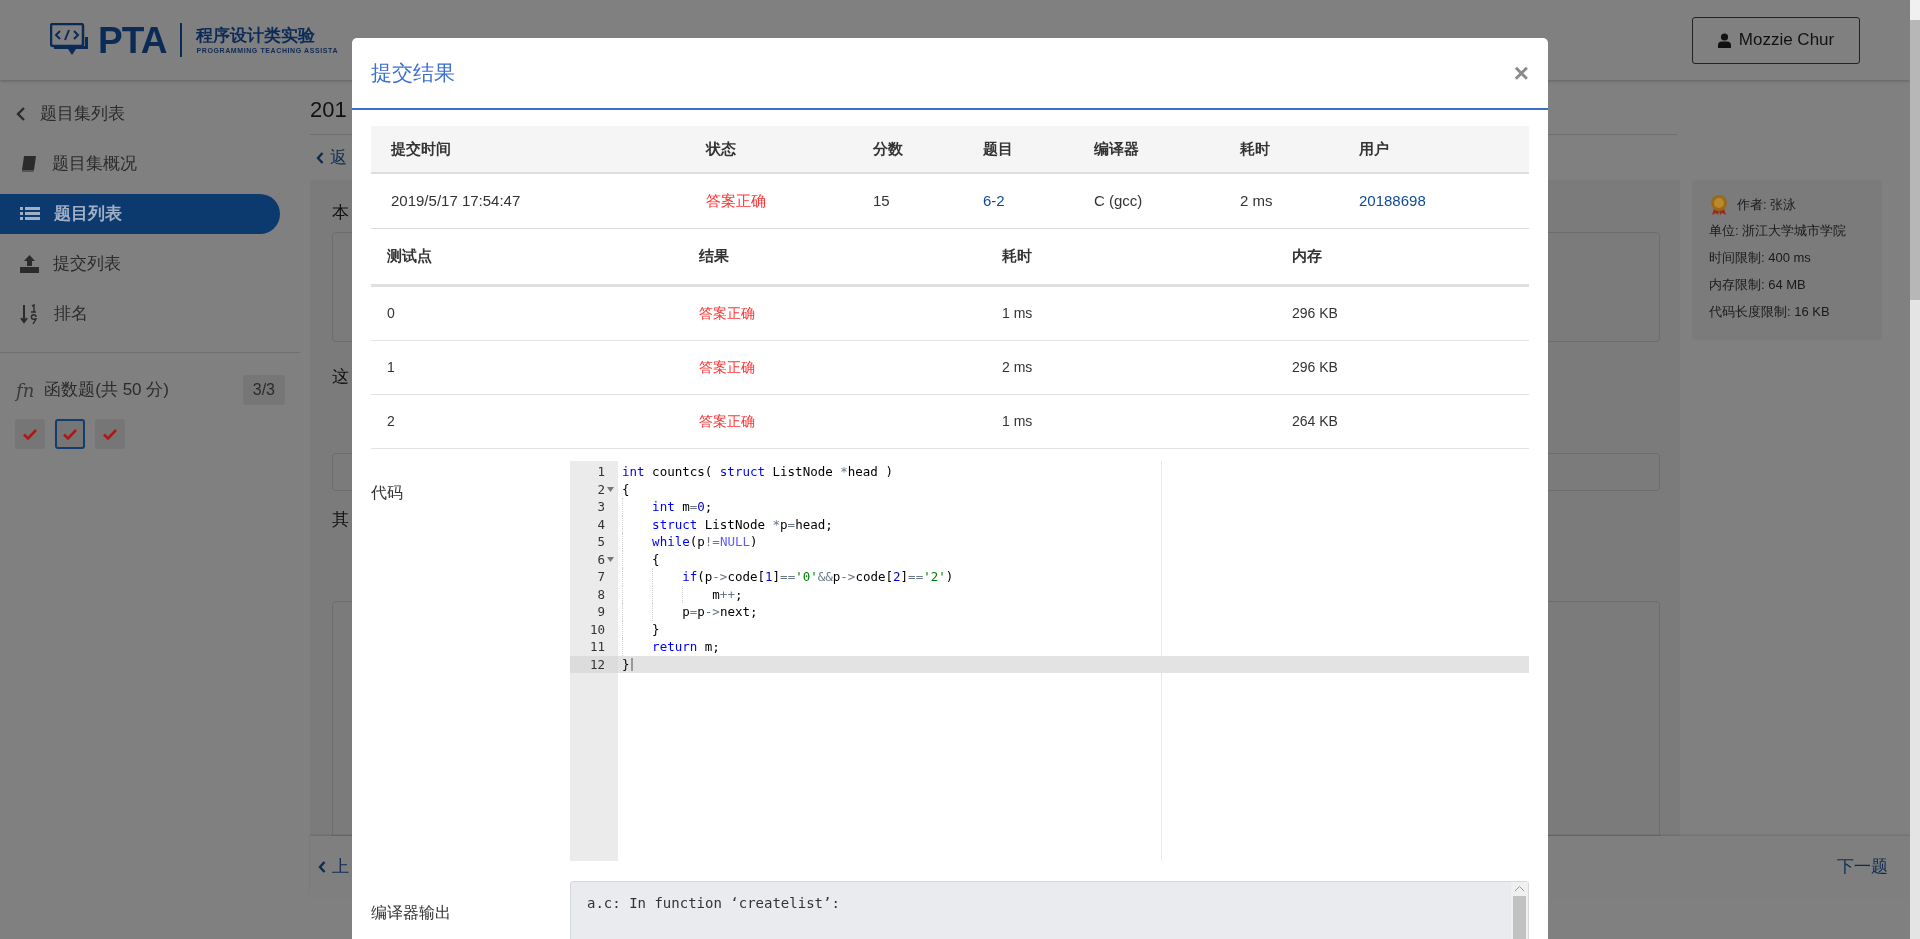  I want to click on column-header: 编译器, so click(1117, 148).